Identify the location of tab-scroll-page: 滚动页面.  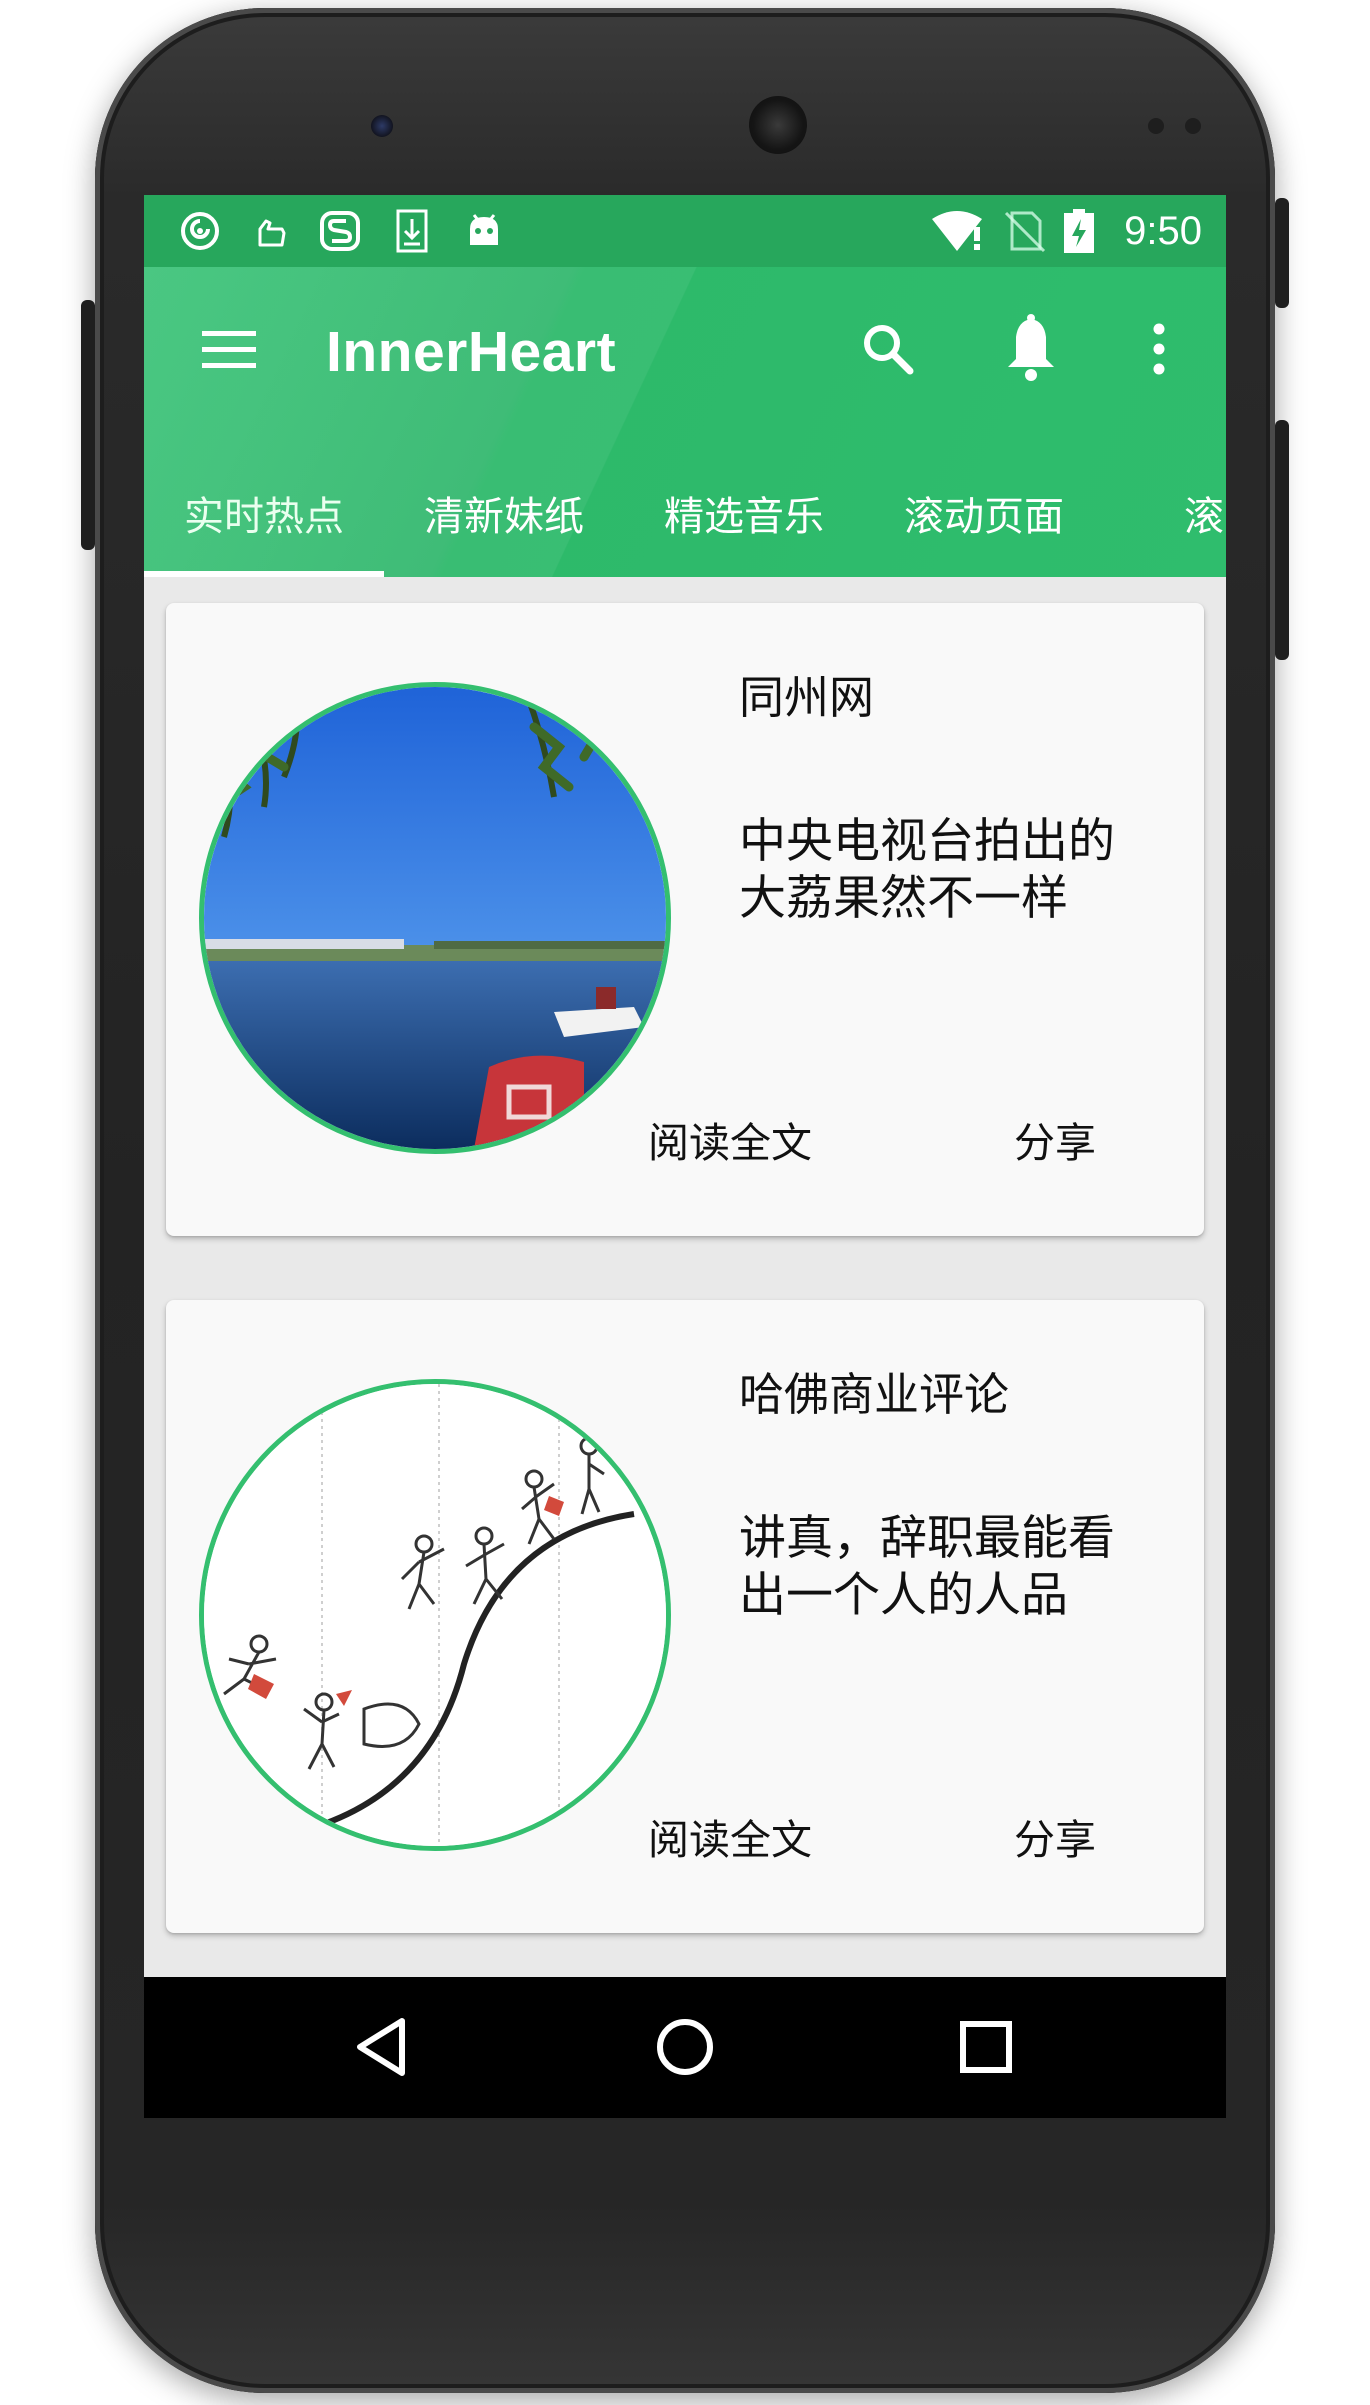
(984, 517).